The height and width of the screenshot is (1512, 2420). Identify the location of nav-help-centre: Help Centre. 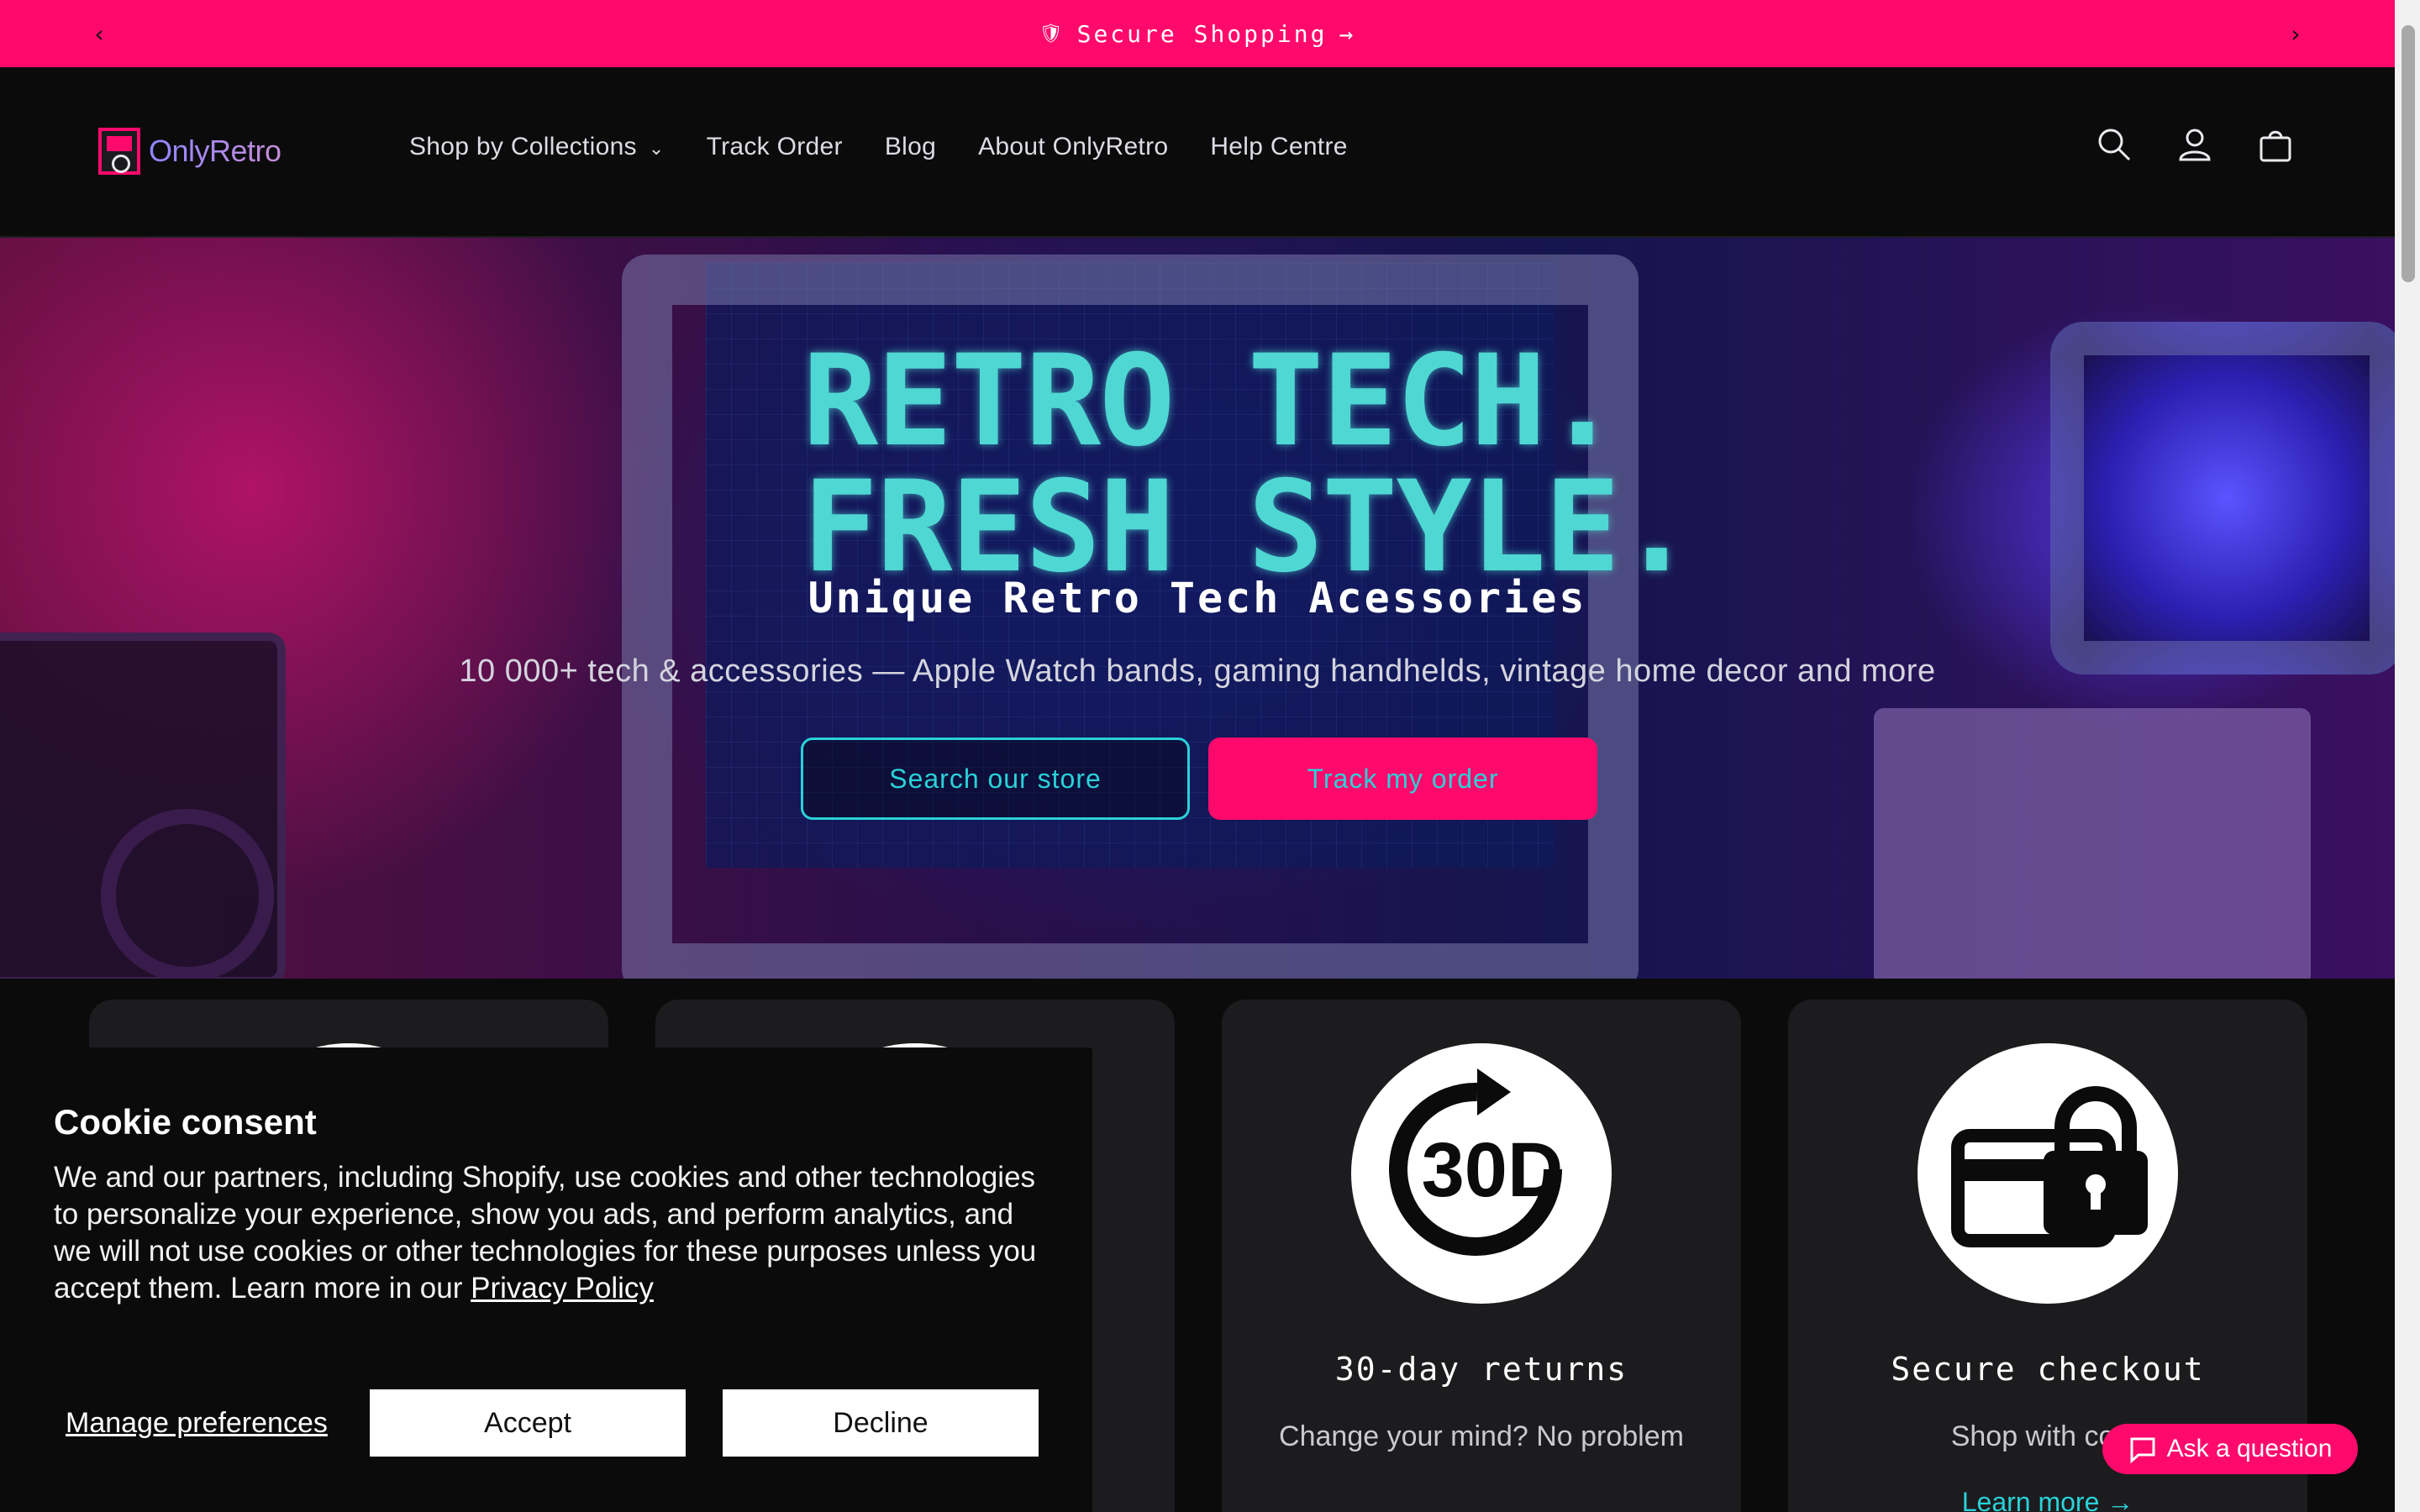
(1278, 147).